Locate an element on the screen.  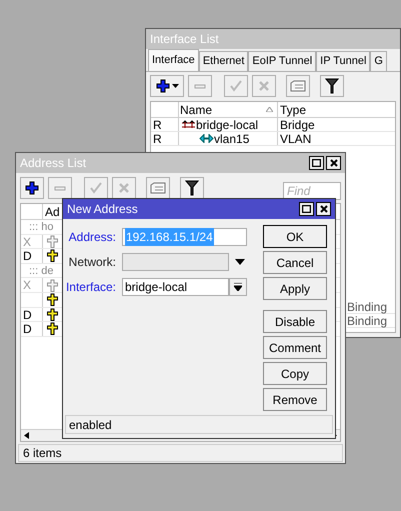
interface-select: bridge-local is located at coordinates (175, 287).